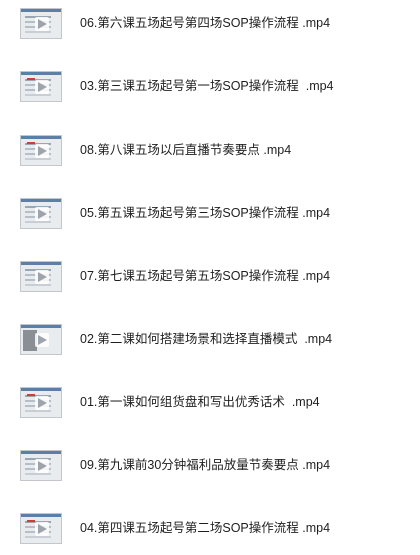 The width and height of the screenshot is (420, 555). I want to click on file-name: 08.第八课五场以后直播节奏要点 .mp4, so click(186, 150).